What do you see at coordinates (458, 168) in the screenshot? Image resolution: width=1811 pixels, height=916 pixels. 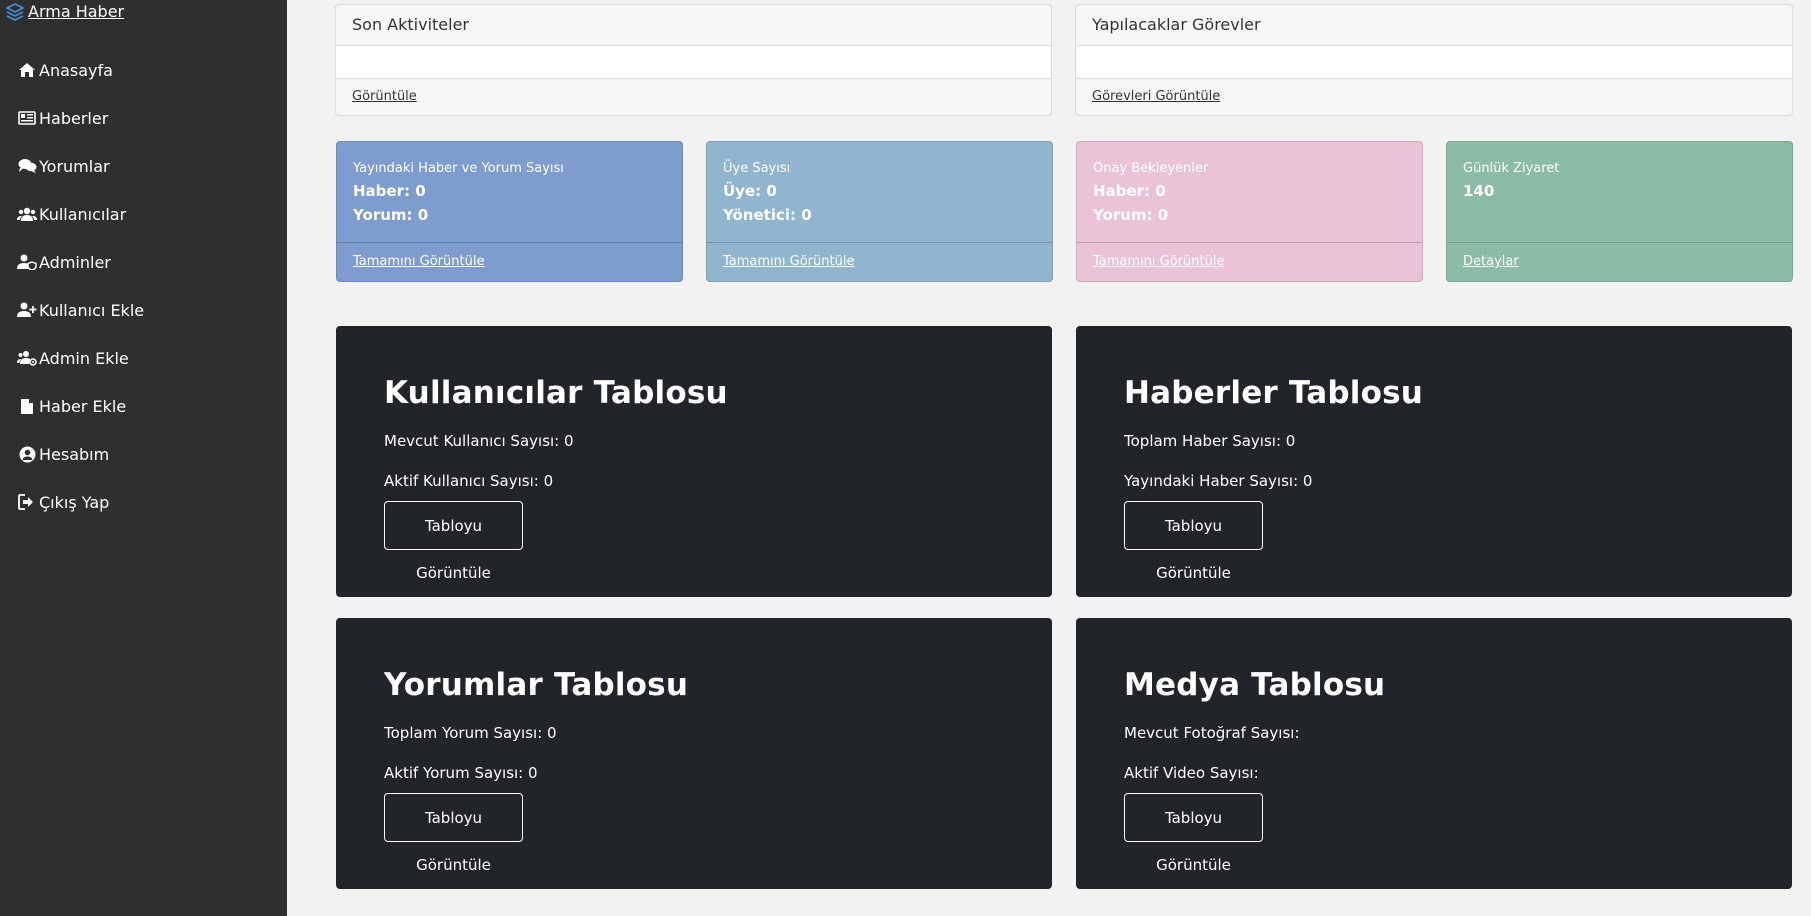 I see `stat-title: Yayındaki Haber ve Yorum Sayısı` at bounding box center [458, 168].